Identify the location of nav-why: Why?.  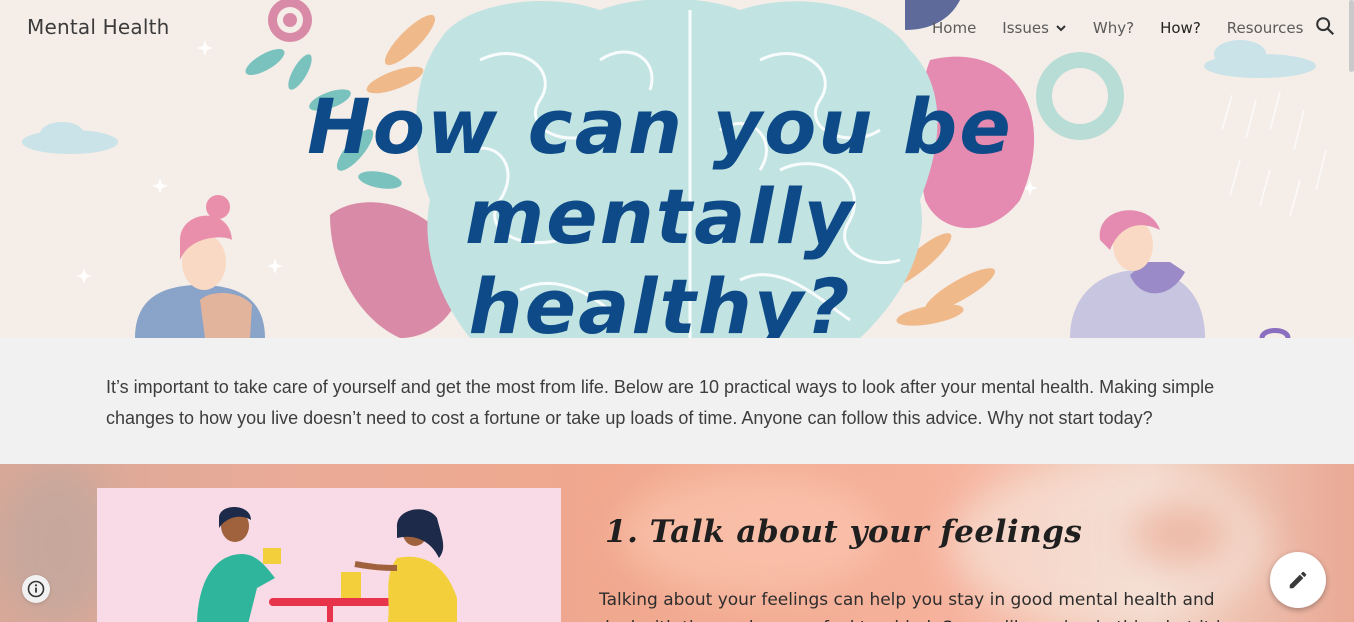
(1113, 28).